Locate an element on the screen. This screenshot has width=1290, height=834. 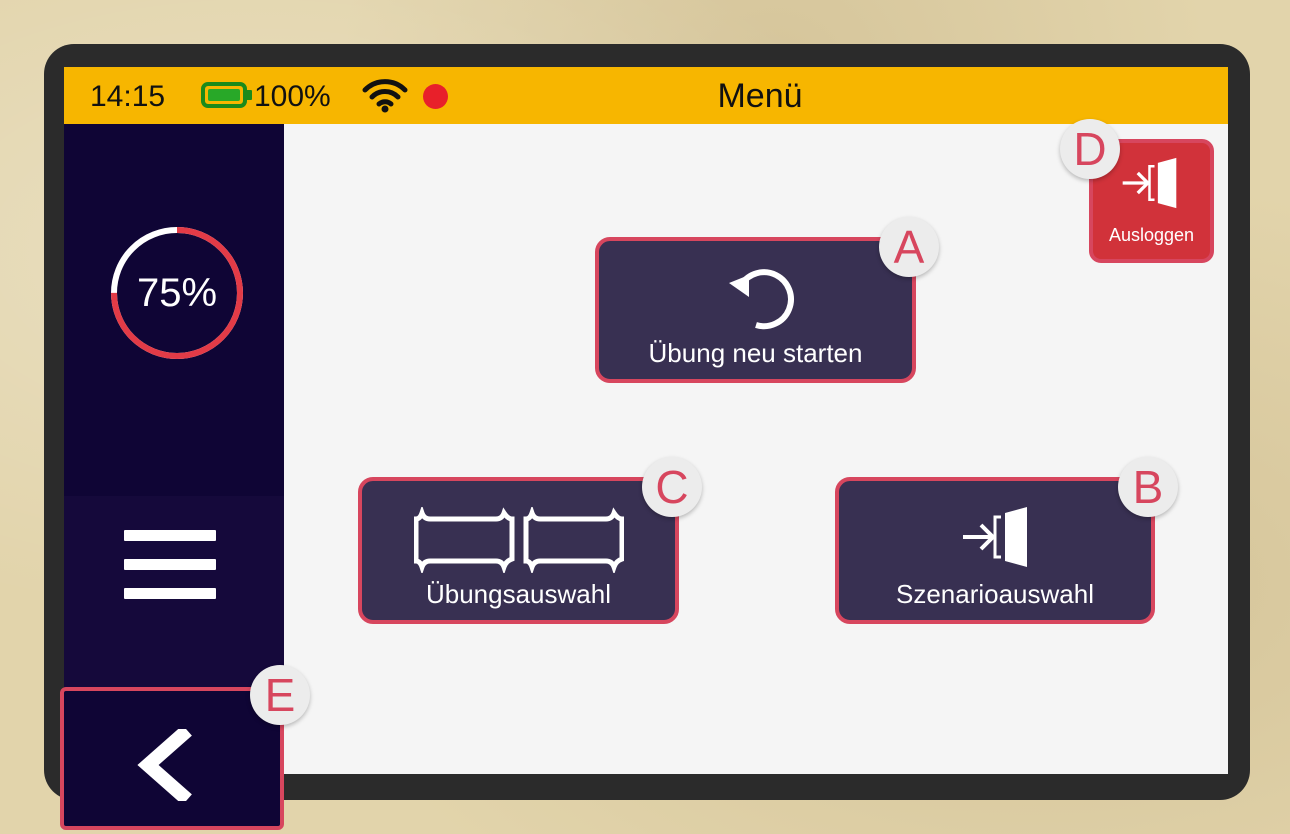
progress-percentage: 75% is located at coordinates (177, 293).